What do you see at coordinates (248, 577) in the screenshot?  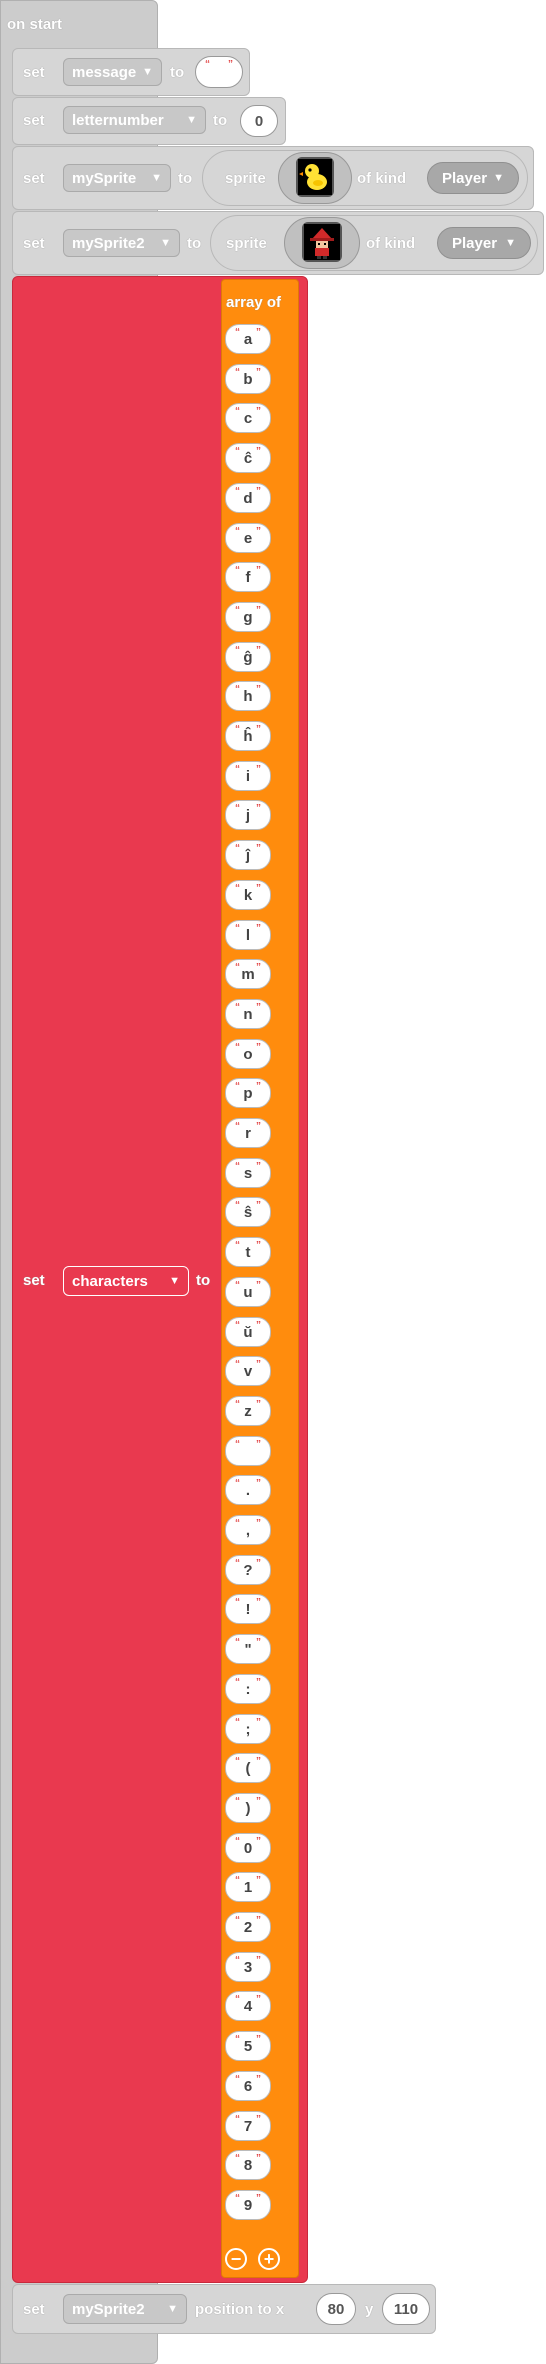 I see `array-item-string-input: “ f ”` at bounding box center [248, 577].